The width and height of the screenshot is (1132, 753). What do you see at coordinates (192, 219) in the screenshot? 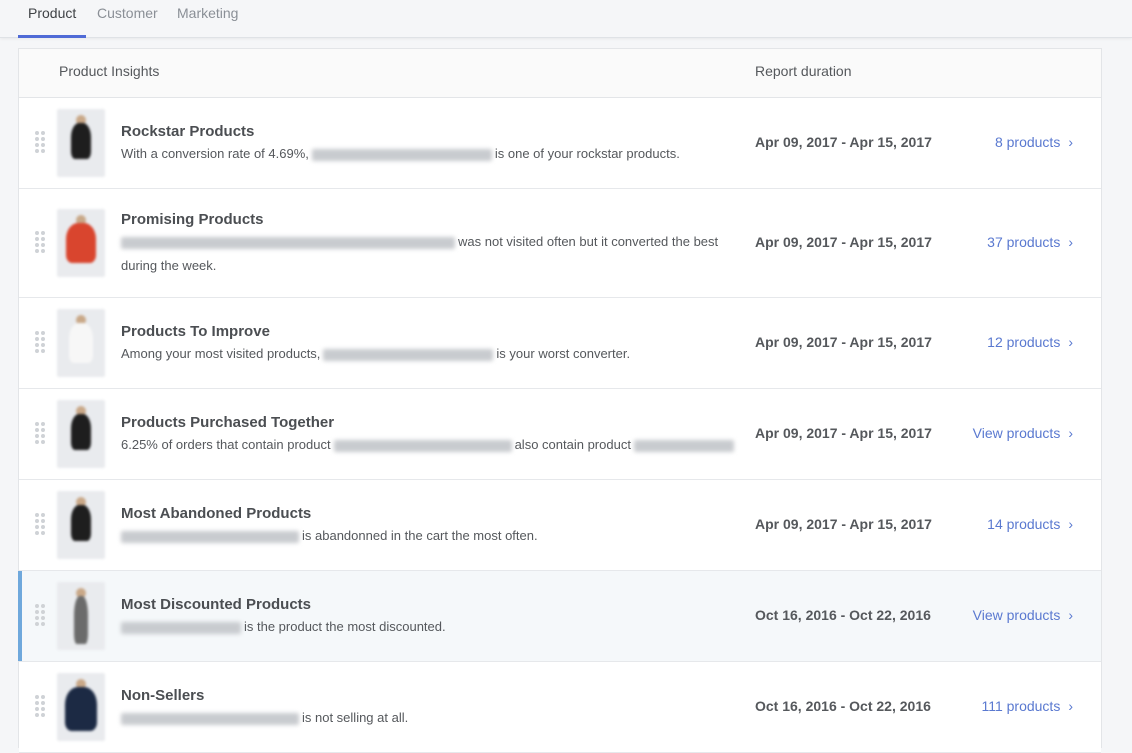
I see `insight-title: Promising Products` at bounding box center [192, 219].